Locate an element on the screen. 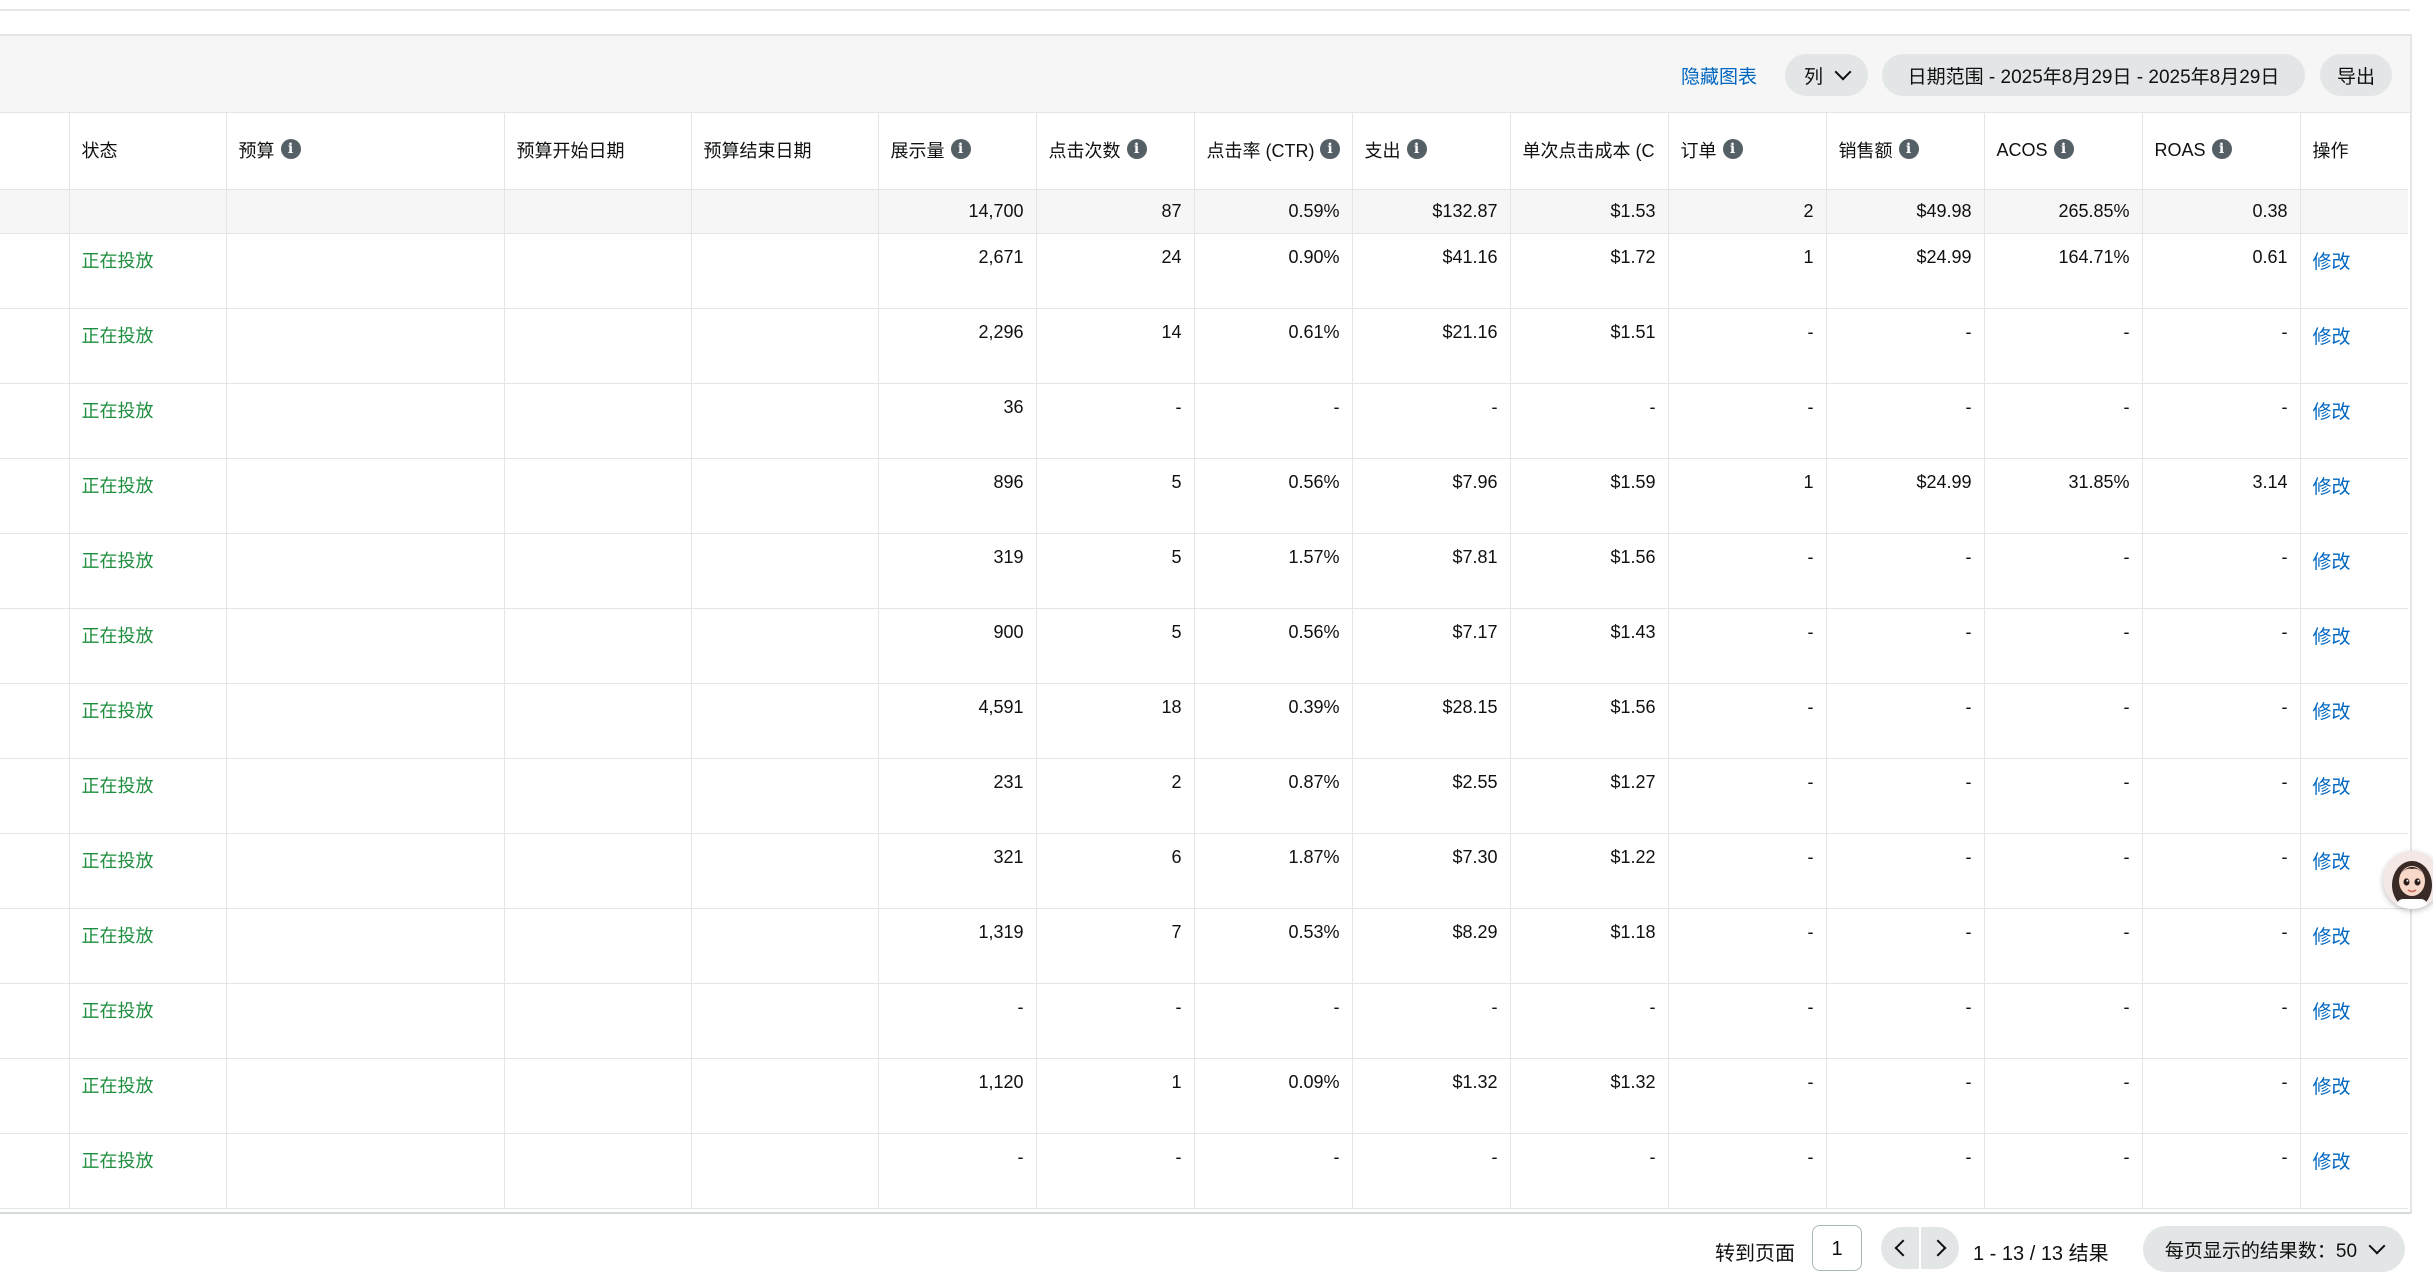 The width and height of the screenshot is (2433, 1287). col-header-acos: ACOS i is located at coordinates (2062, 151).